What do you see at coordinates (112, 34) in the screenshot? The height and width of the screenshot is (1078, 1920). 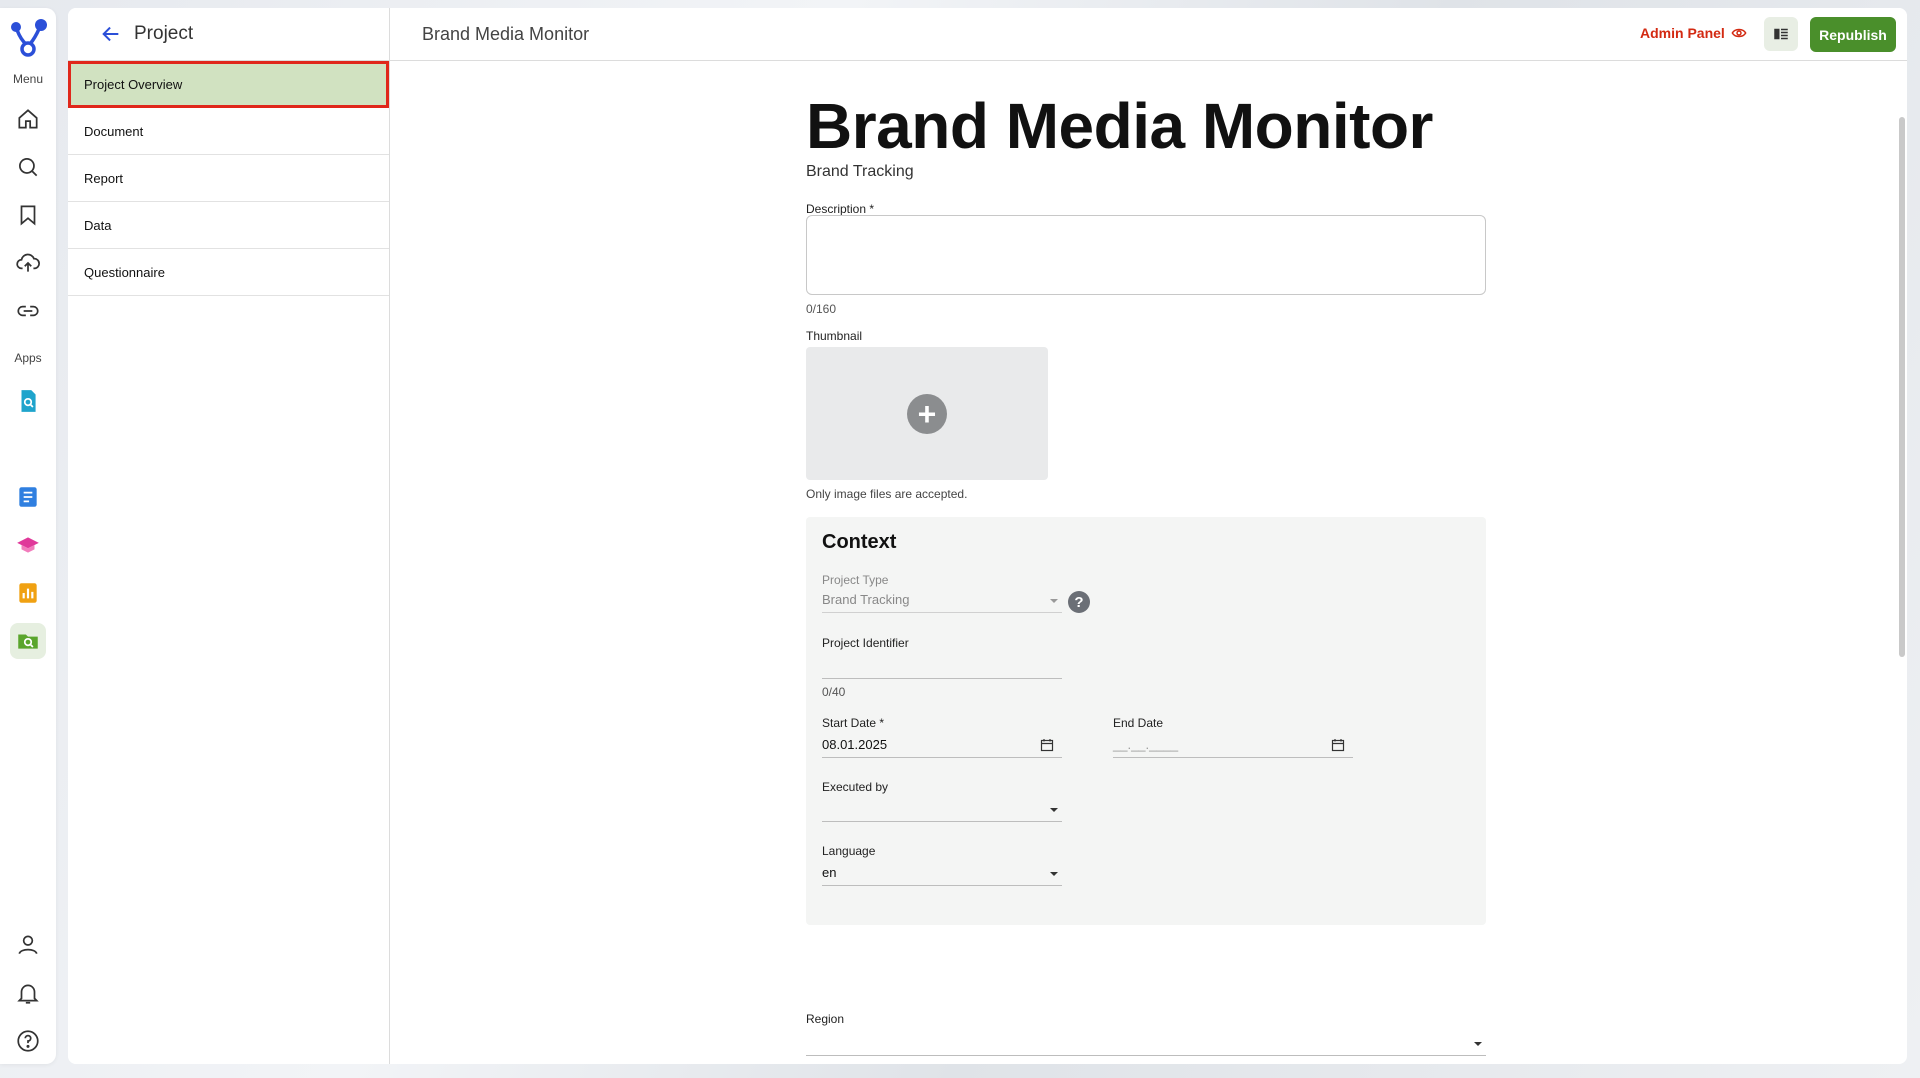 I see `back-arrow-icon` at bounding box center [112, 34].